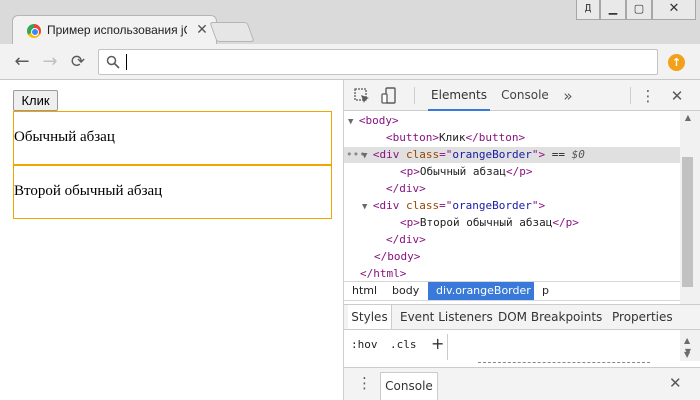  I want to click on dom-node-markup: <button>Клик</button>, so click(455, 138).